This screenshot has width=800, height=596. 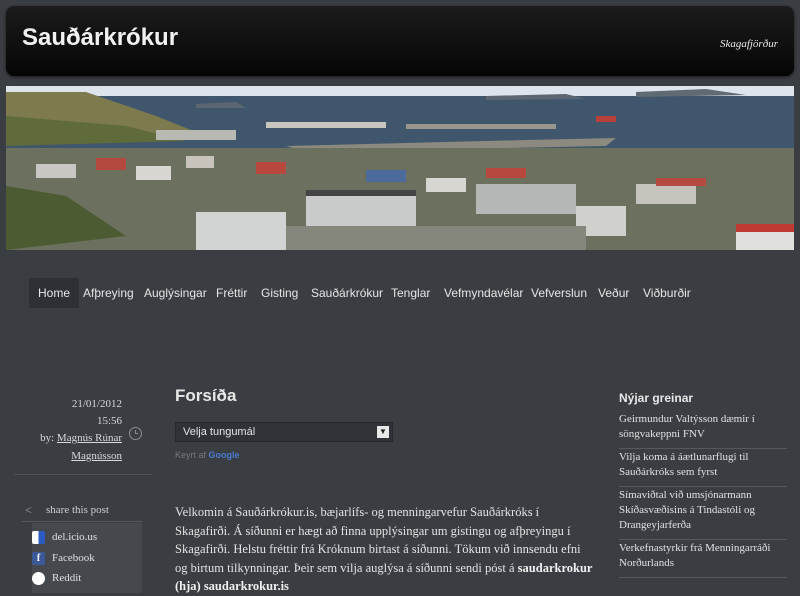 What do you see at coordinates (82, 510) in the screenshot?
I see `share-heading: < share this post` at bounding box center [82, 510].